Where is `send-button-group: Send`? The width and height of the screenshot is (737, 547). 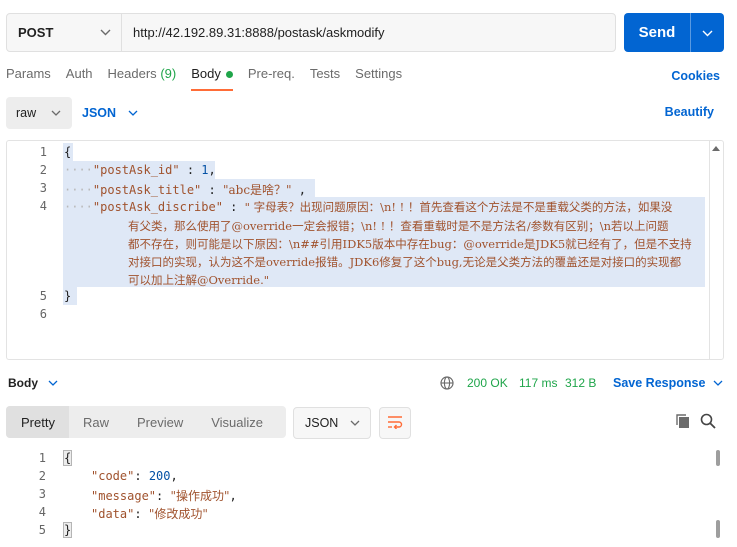
send-button-group: Send is located at coordinates (674, 32).